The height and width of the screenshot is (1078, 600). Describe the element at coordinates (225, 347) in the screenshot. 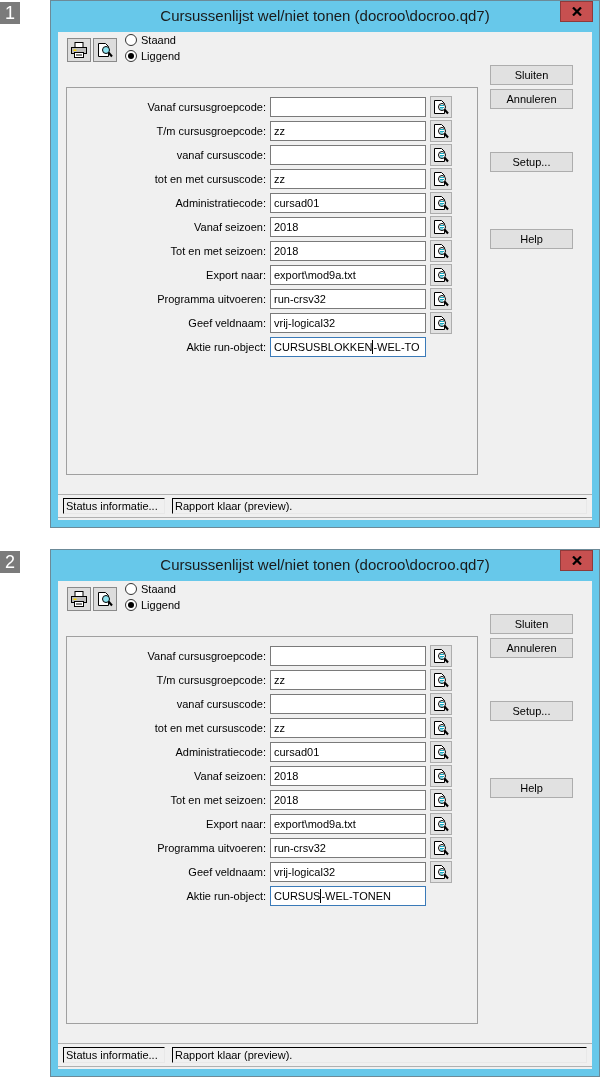

I see `field-label: Aktie run-object:` at that location.